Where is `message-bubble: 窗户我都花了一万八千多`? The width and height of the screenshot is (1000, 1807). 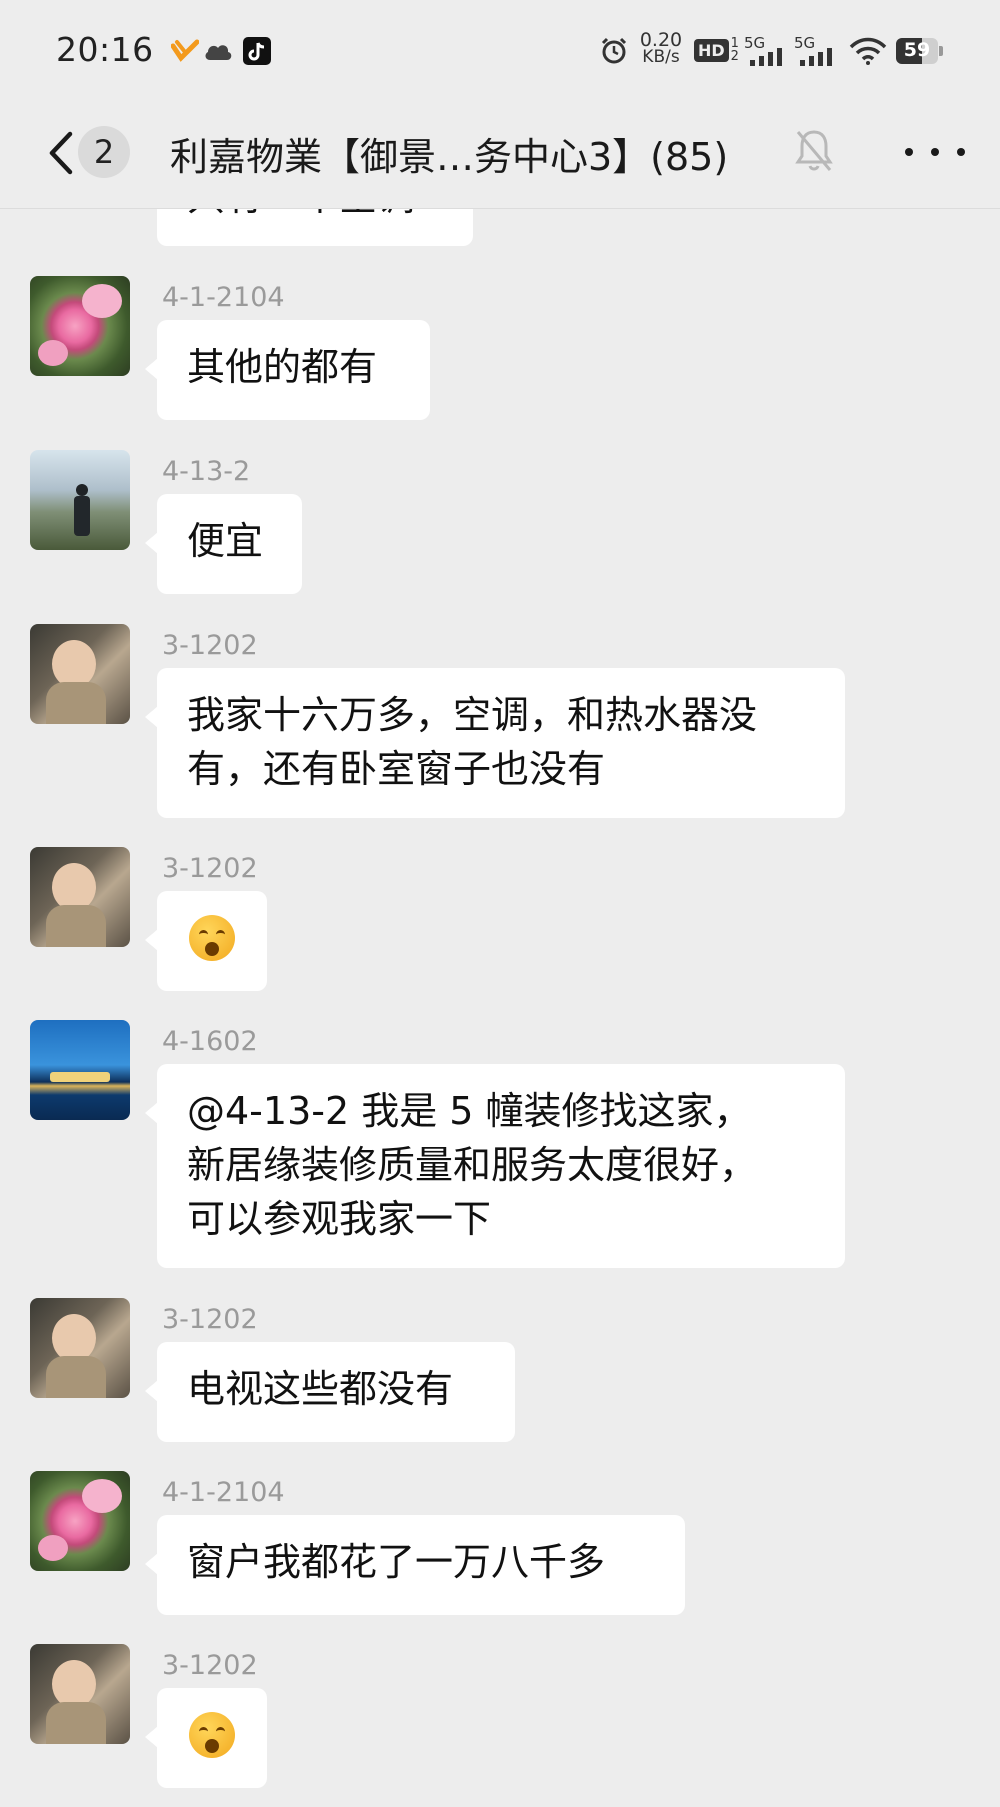
message-bubble: 窗户我都花了一万八千多 is located at coordinates (415, 1565).